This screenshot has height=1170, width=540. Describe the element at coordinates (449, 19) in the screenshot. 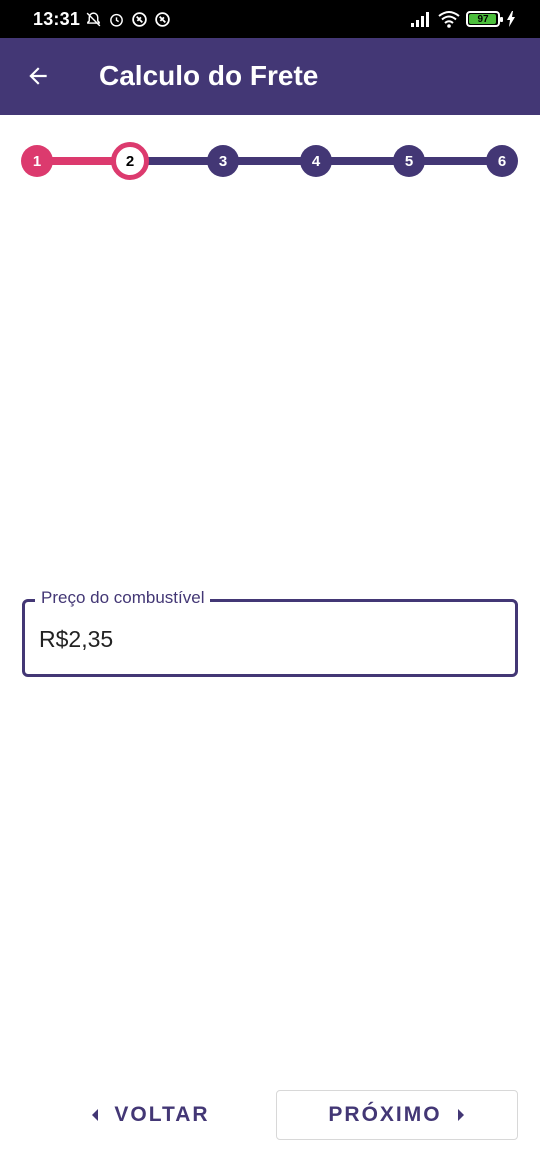

I see `wifi-icon` at that location.